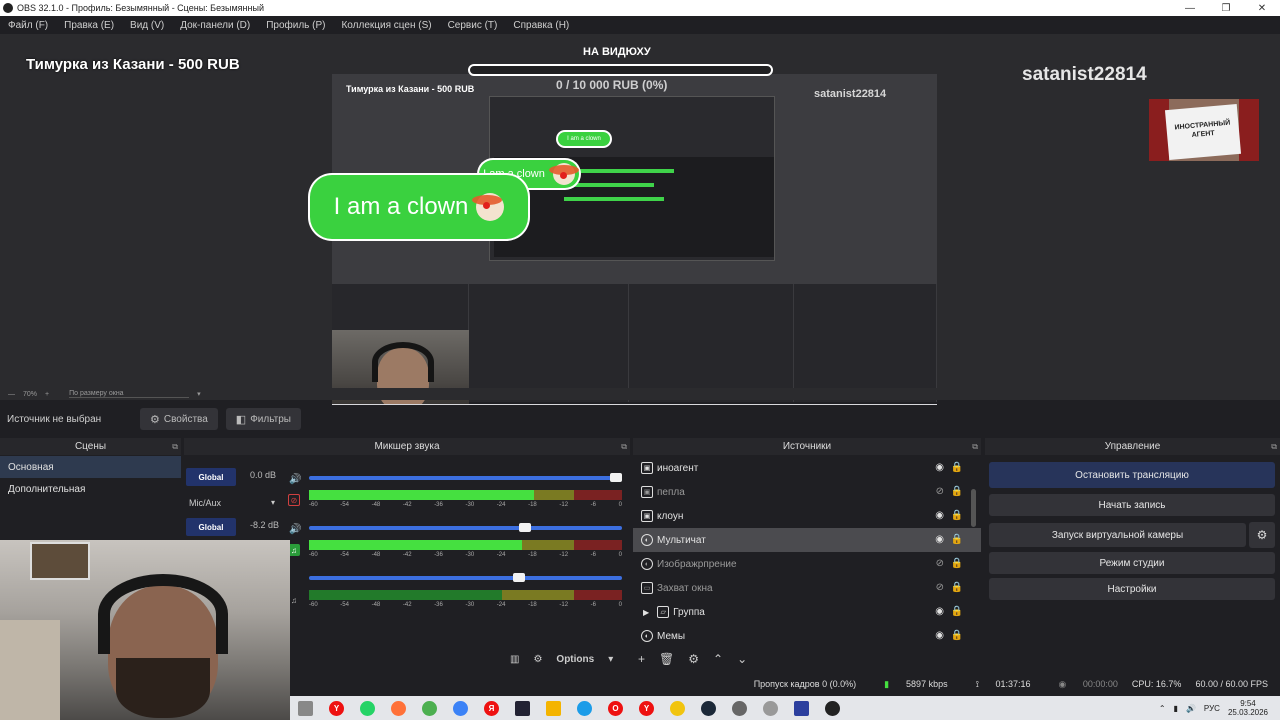  I want to click on source-item: ▣ иноагент ◉ 🔒, so click(807, 468).